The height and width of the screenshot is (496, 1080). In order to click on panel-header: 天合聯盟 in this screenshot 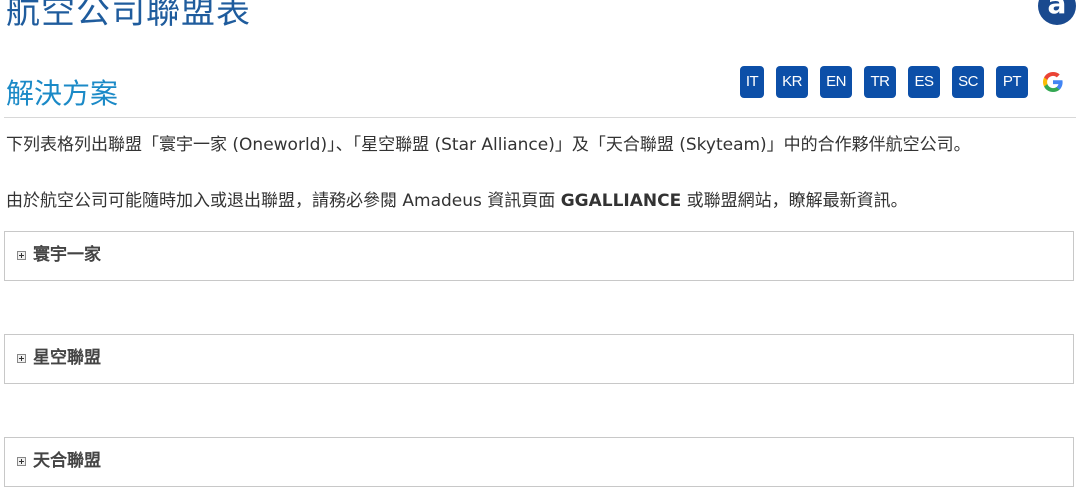, I will do `click(59, 461)`.